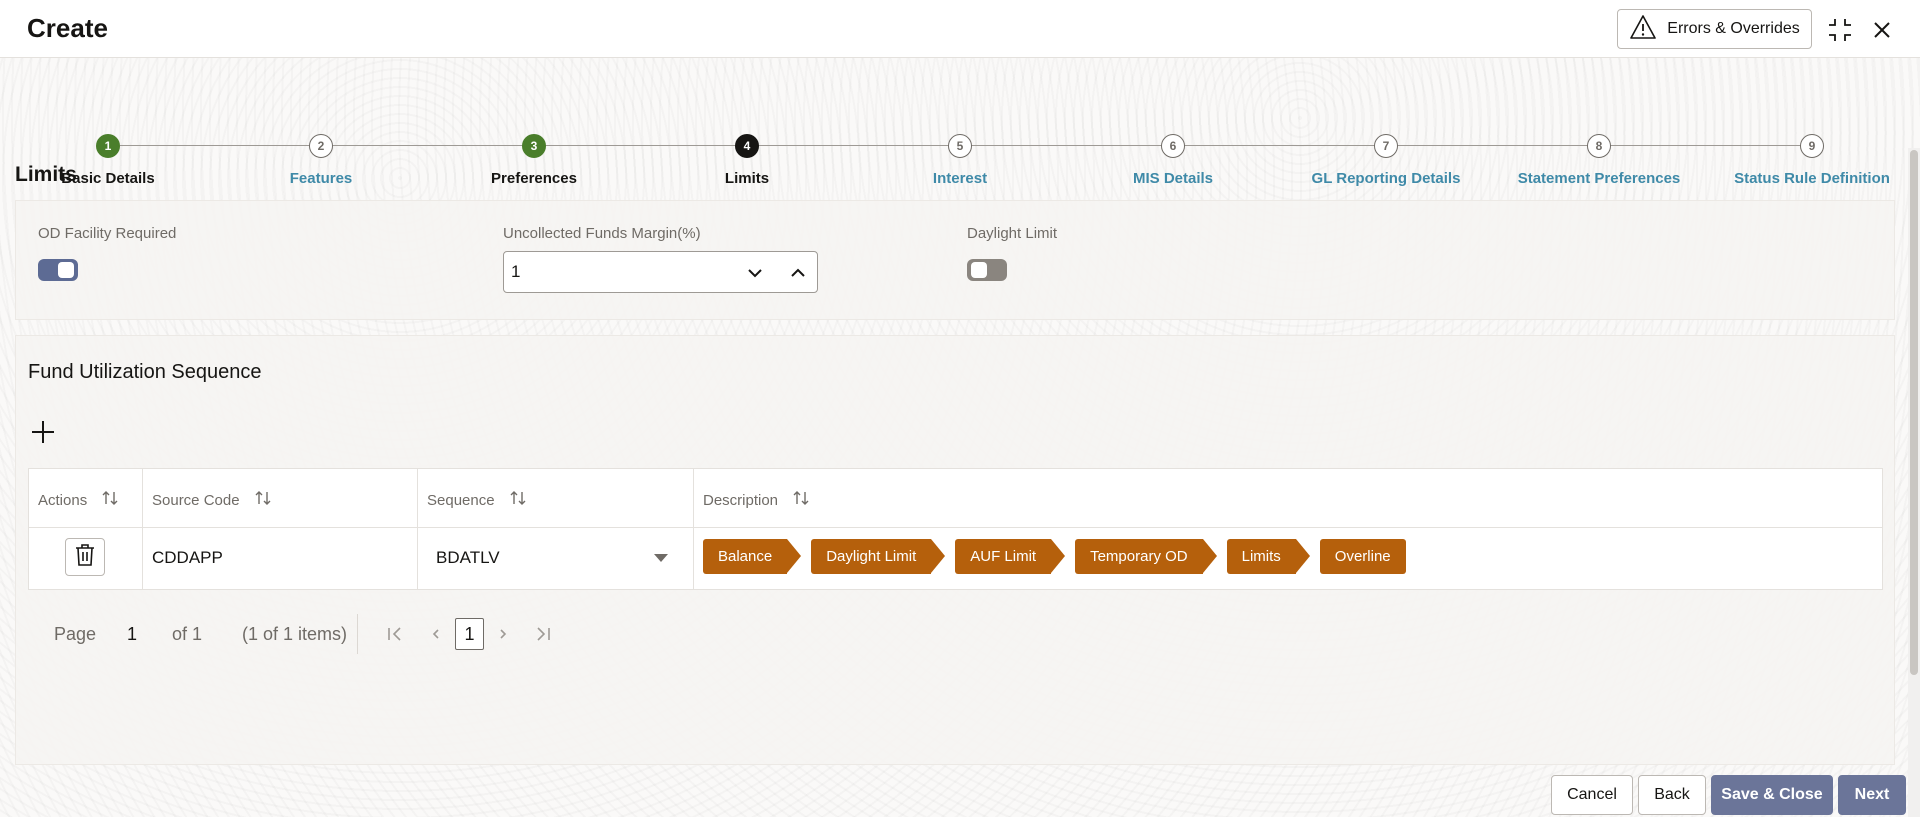 This screenshot has height=817, width=1920. What do you see at coordinates (280, 559) in the screenshot?
I see `source-code-cell: CDDAPP` at bounding box center [280, 559].